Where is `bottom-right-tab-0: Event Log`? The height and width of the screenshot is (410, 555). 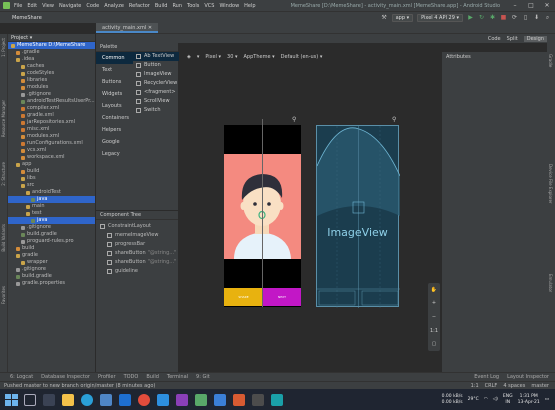 bottom-right-tab-0: Event Log is located at coordinates (486, 377).